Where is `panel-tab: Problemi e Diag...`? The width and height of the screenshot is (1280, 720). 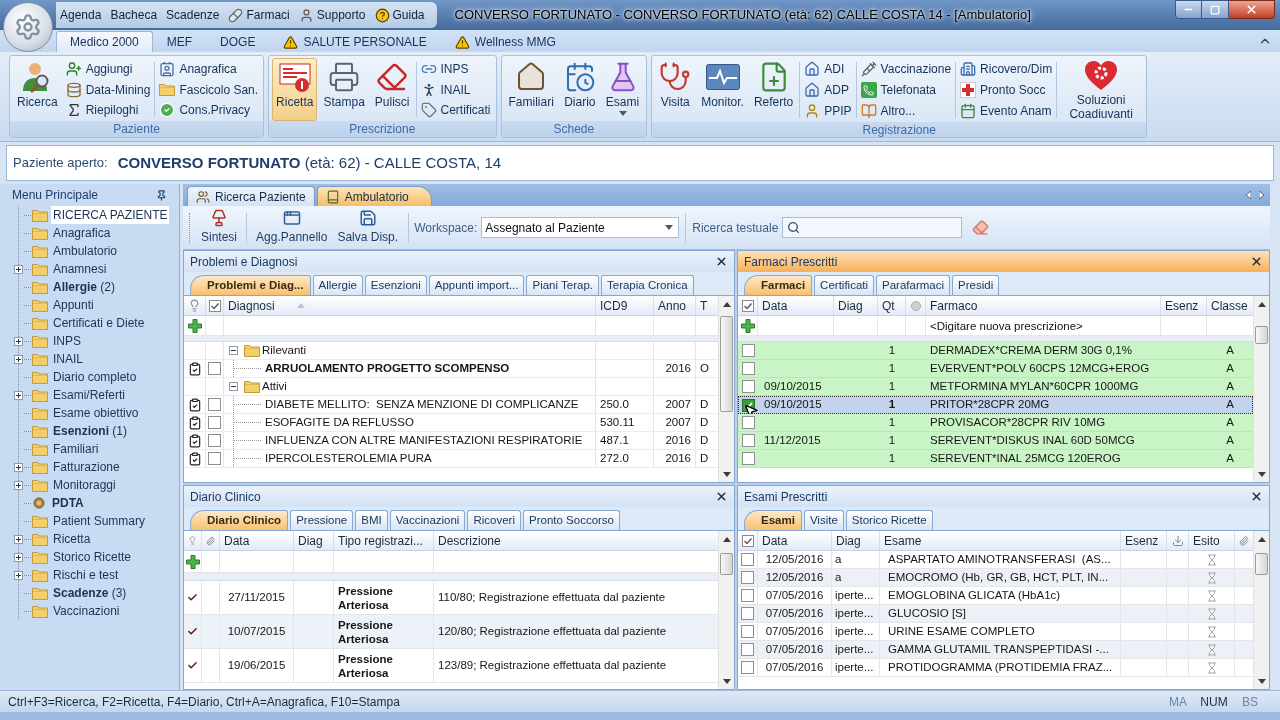
panel-tab: Problemi e Diag... is located at coordinates (250, 285).